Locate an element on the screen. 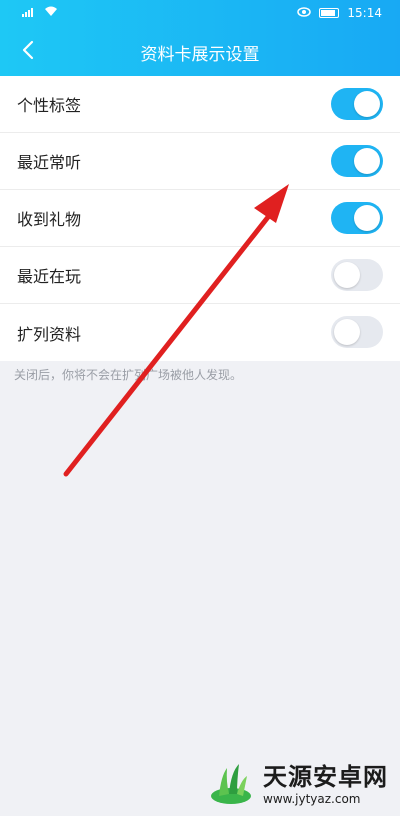  row-label: 收到礼物 is located at coordinates (49, 219).